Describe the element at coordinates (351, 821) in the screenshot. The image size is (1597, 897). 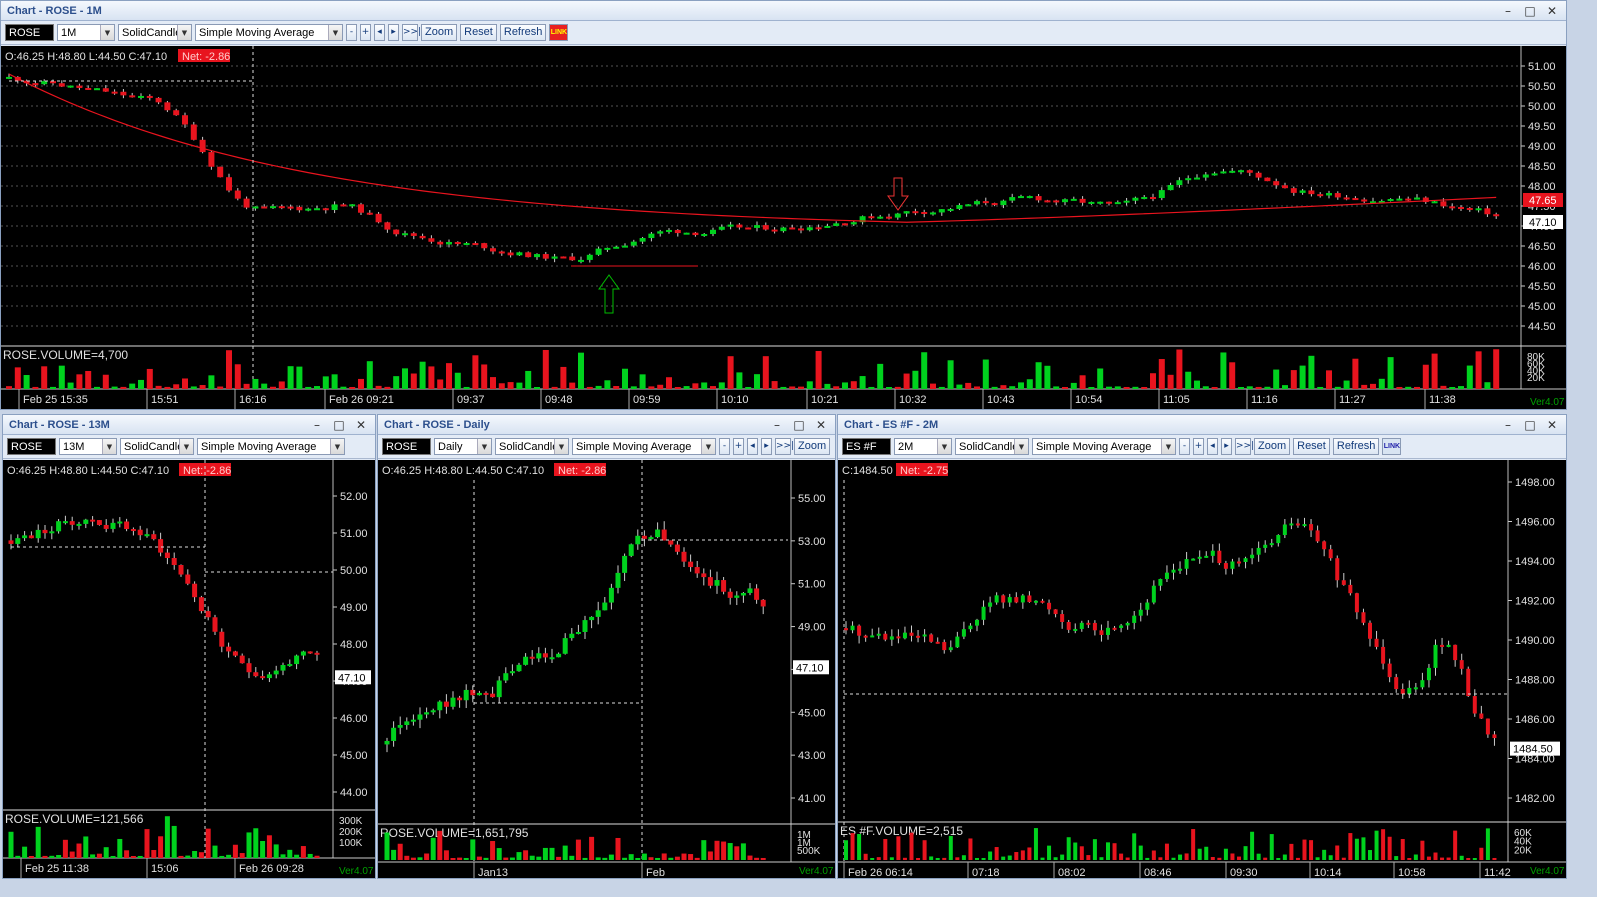
I see `volume-tick-label: 300K` at that location.